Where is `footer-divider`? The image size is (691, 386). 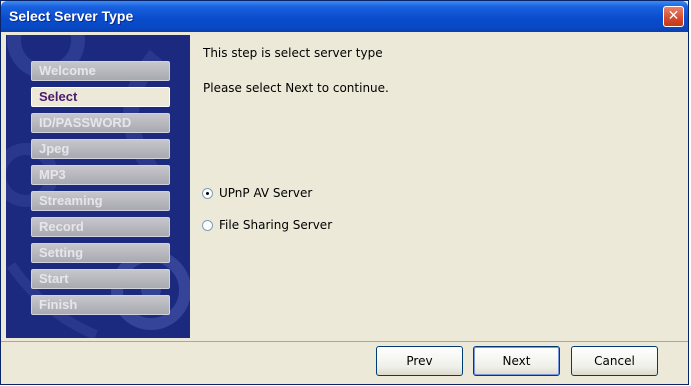 footer-divider is located at coordinates (344, 341).